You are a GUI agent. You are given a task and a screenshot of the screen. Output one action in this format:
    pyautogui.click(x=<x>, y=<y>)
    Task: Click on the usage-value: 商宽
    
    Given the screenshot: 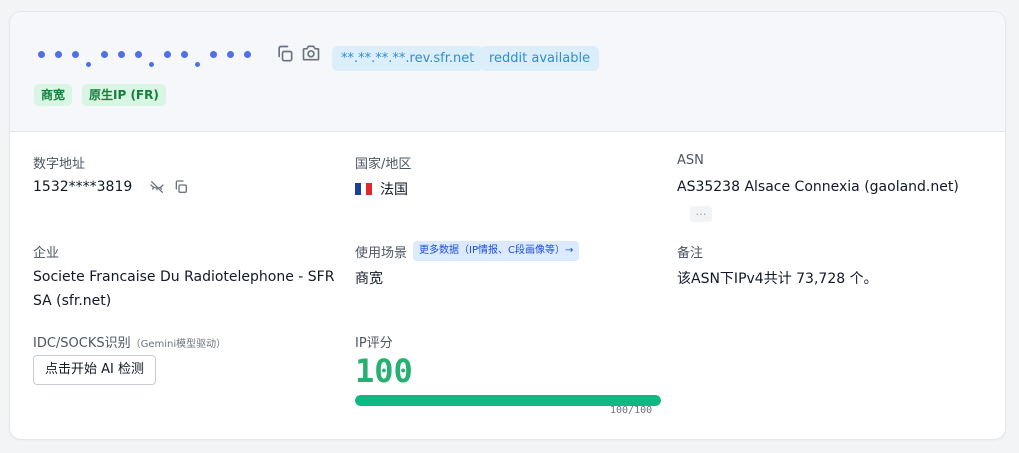 What is the action you would take?
    pyautogui.click(x=369, y=279)
    